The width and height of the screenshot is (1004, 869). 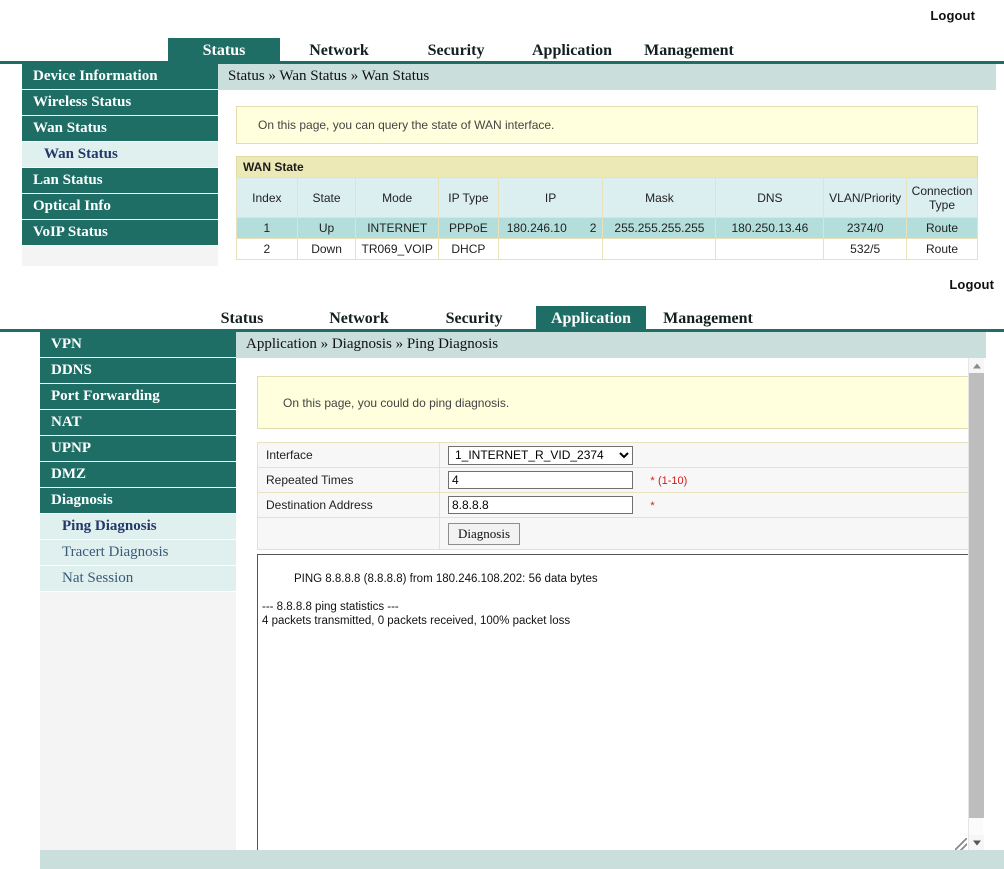 What do you see at coordinates (138, 579) in the screenshot?
I see `sidebar-subitem-nat-session: Nat Session` at bounding box center [138, 579].